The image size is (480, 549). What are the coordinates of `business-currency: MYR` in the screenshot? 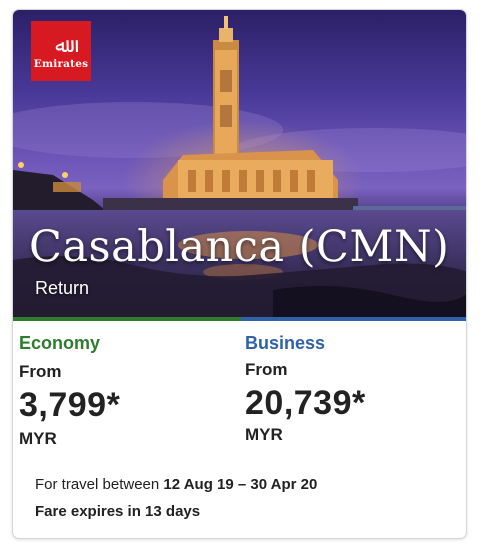 It's located at (264, 434).